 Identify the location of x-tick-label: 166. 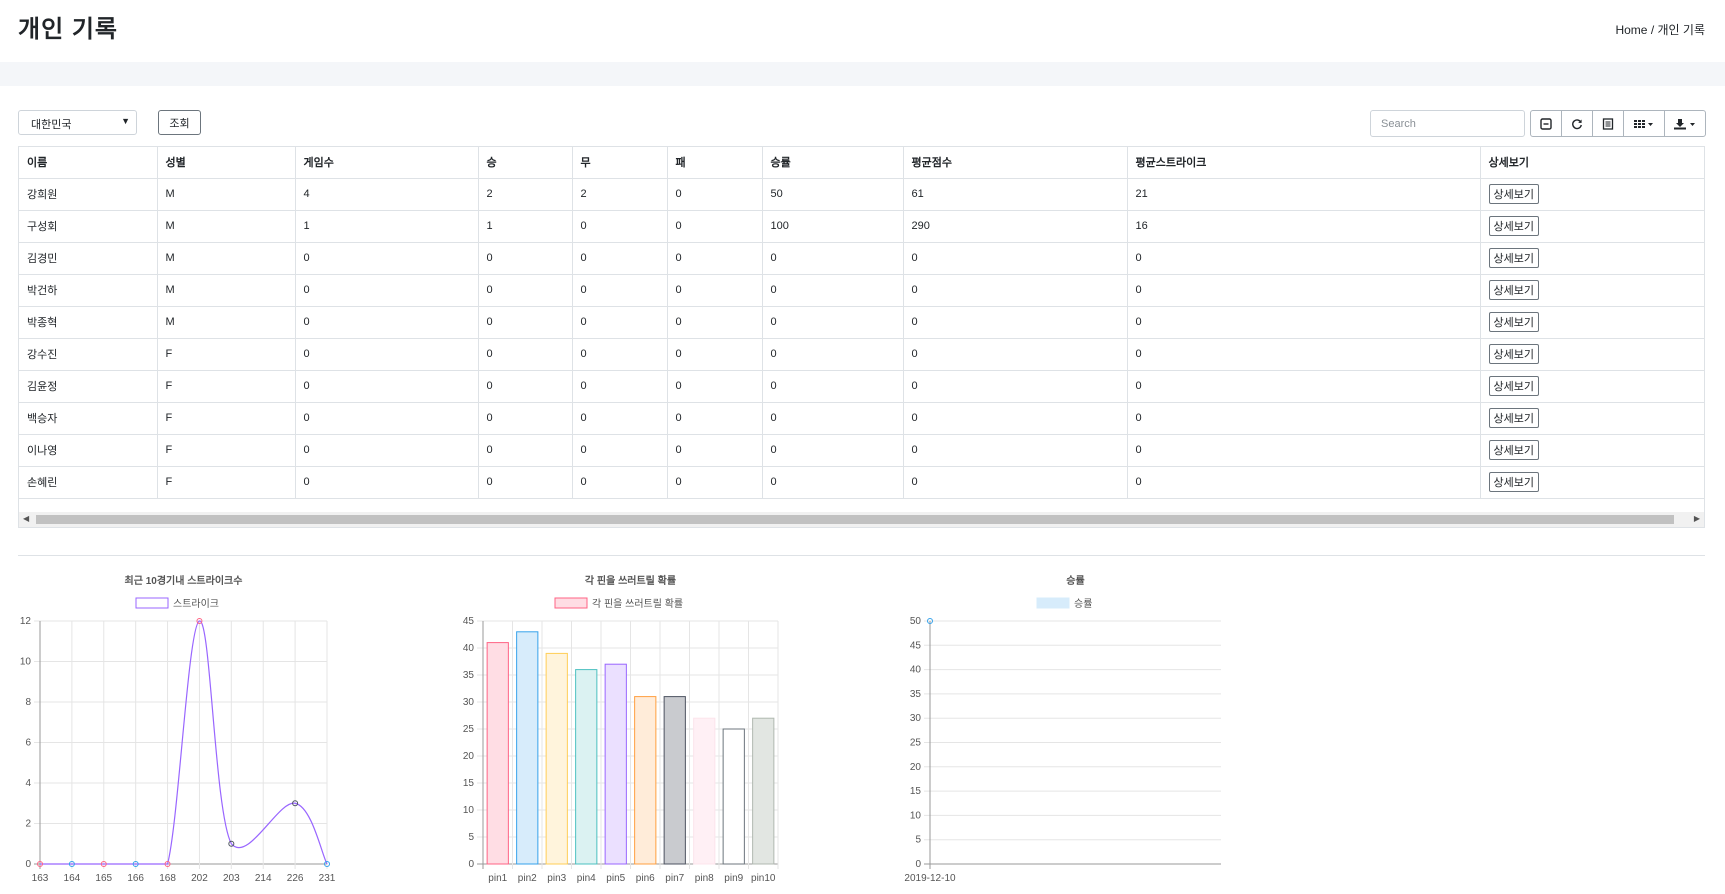
(135, 878).